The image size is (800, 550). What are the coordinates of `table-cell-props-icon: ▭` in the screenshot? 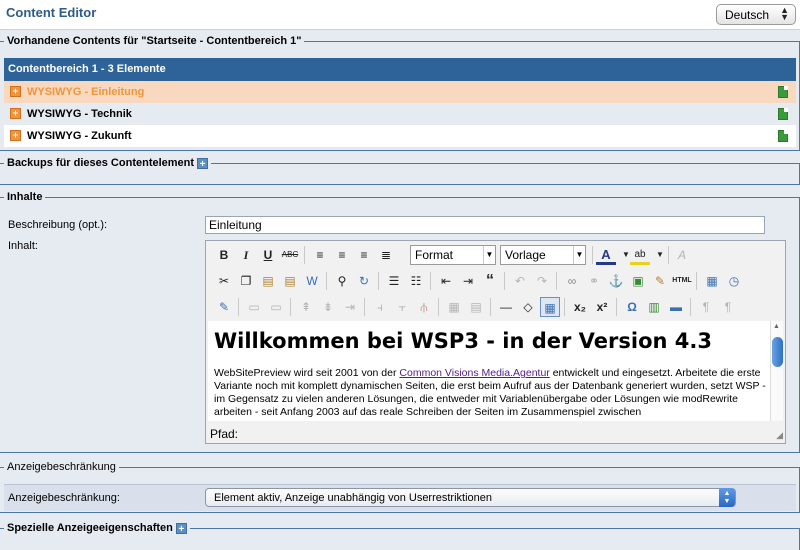 It's located at (276, 307).